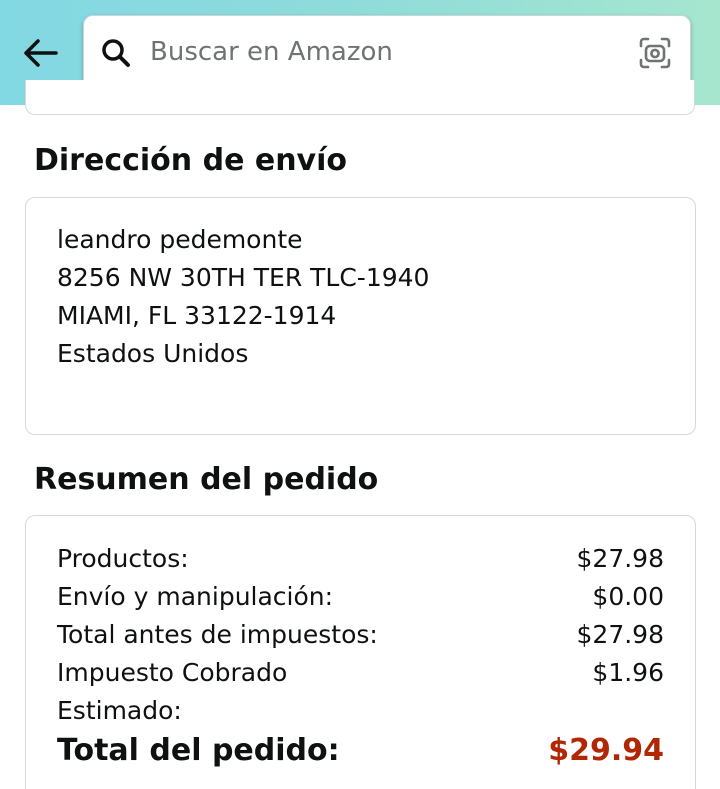 This screenshot has width=720, height=789. I want to click on recipient-name: leandro pedemonte, so click(180, 239).